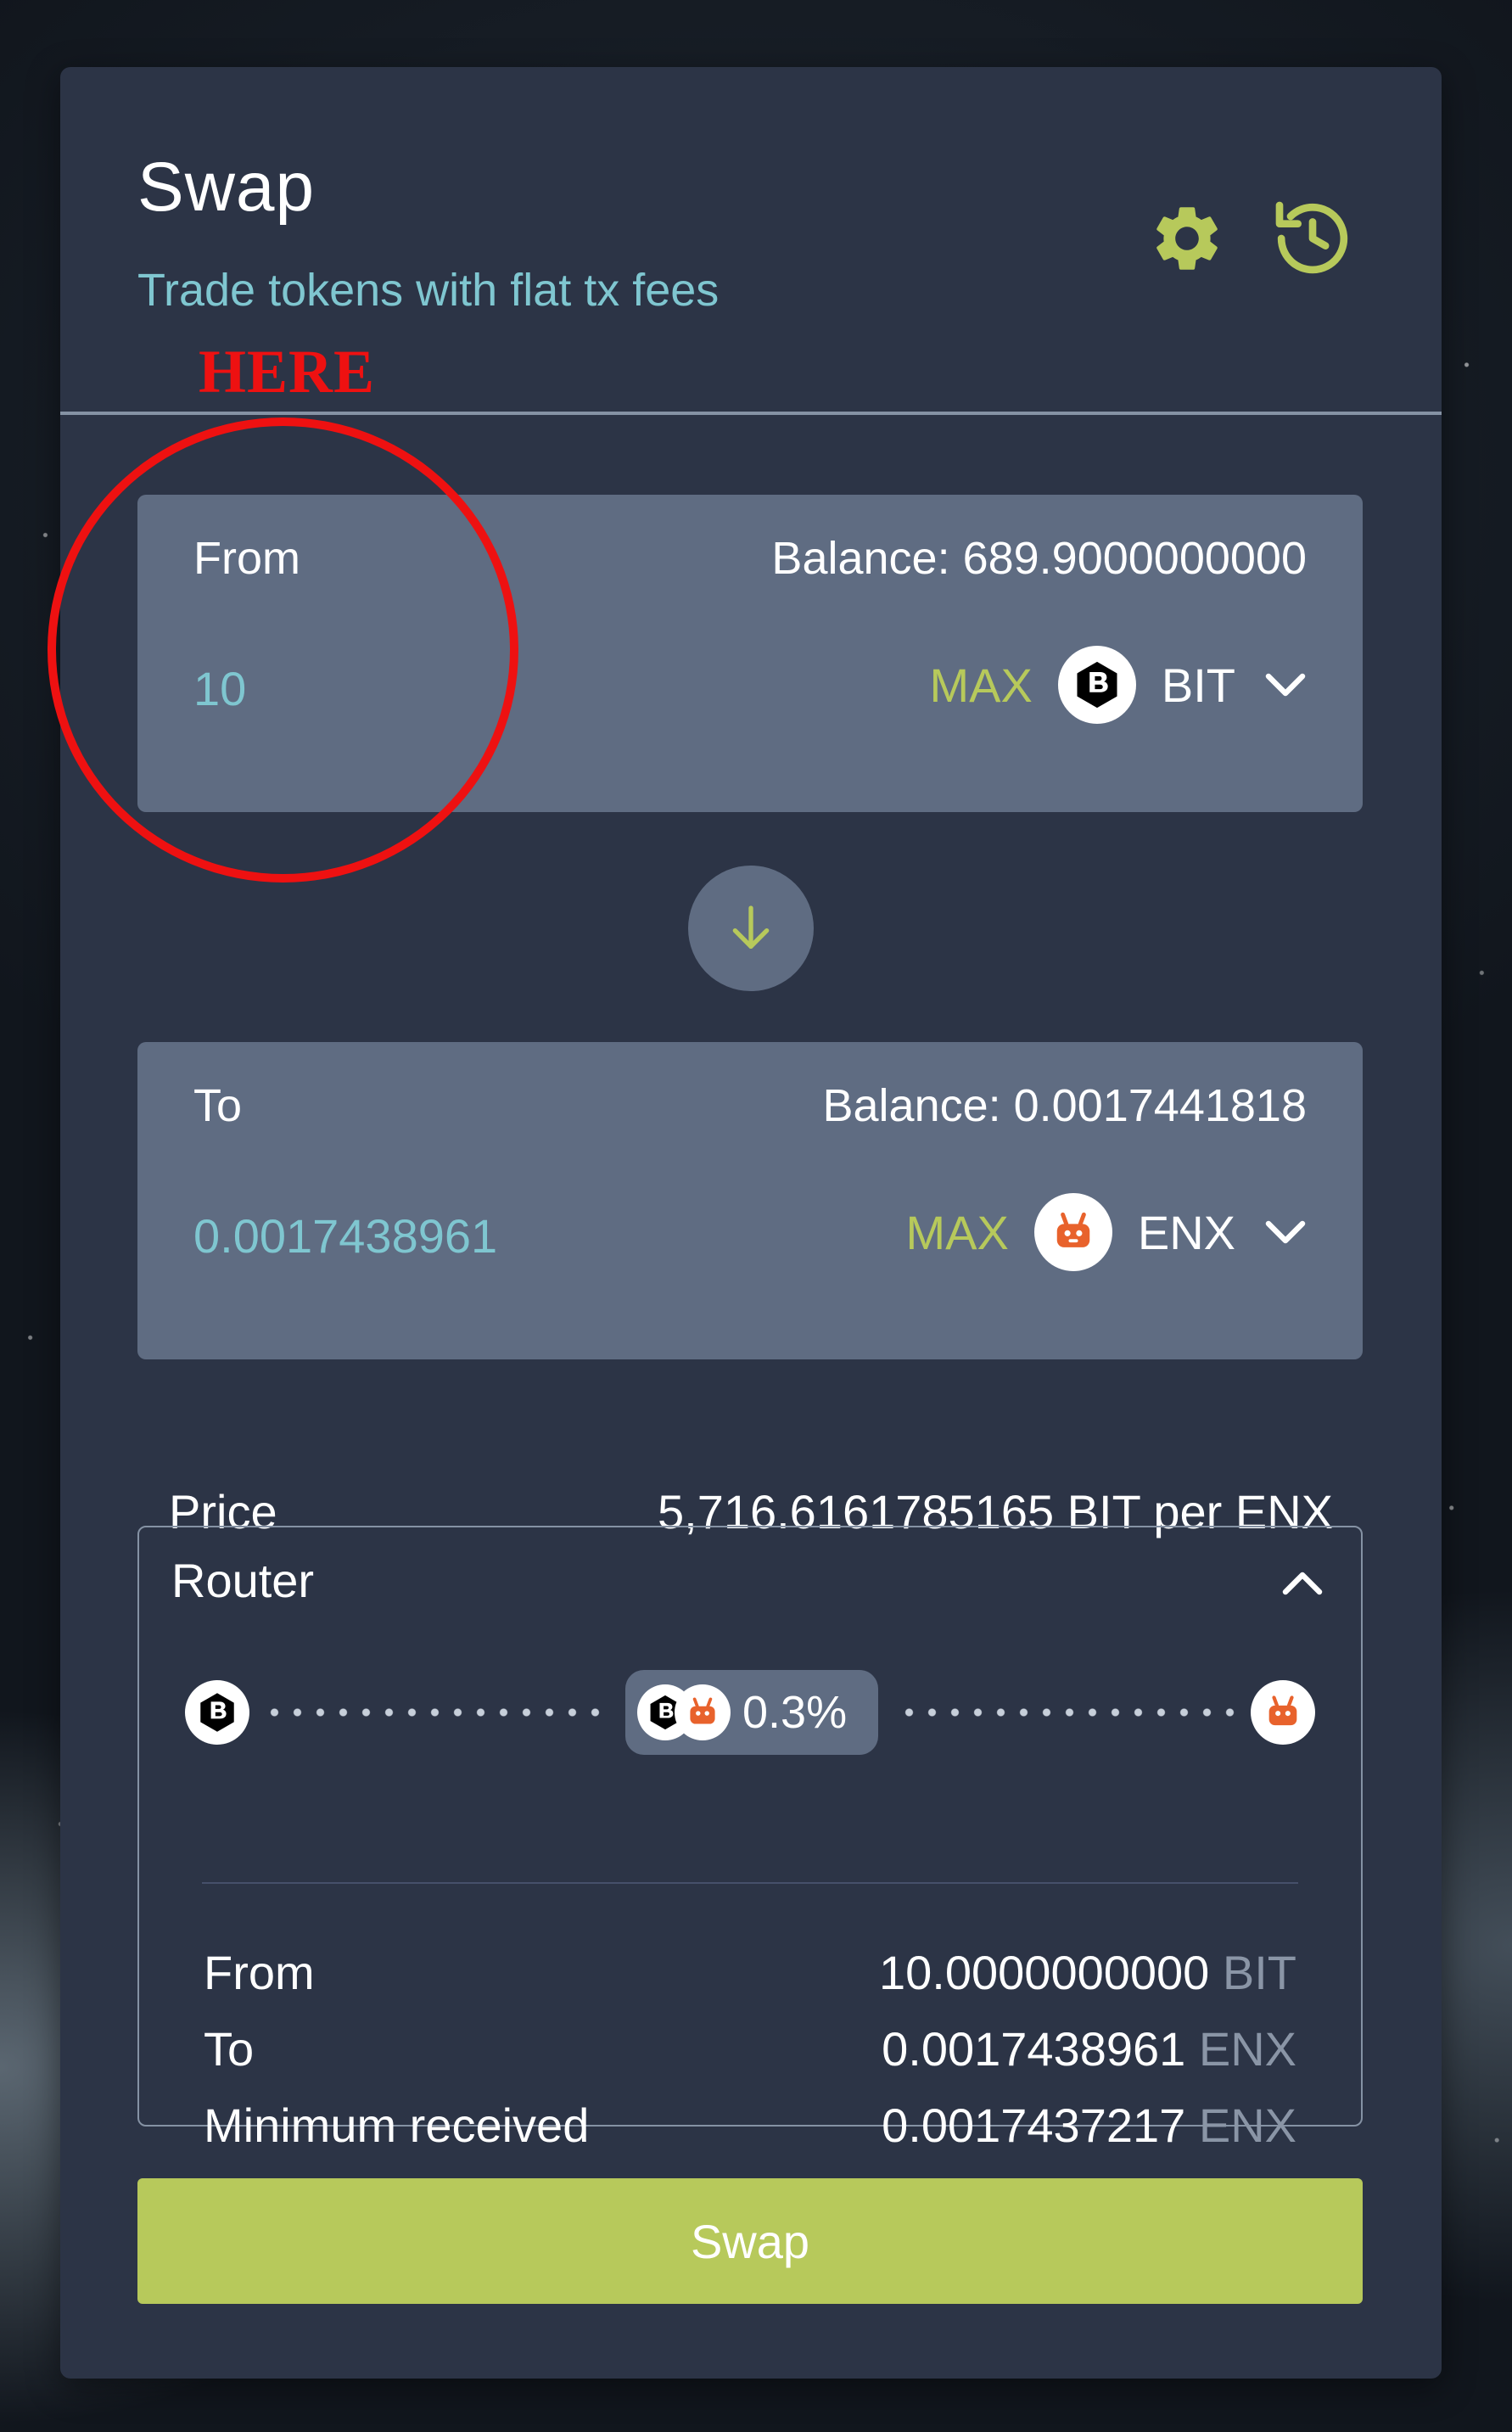 Image resolution: width=1512 pixels, height=2432 pixels. I want to click on detail-label: From, so click(259, 1972).